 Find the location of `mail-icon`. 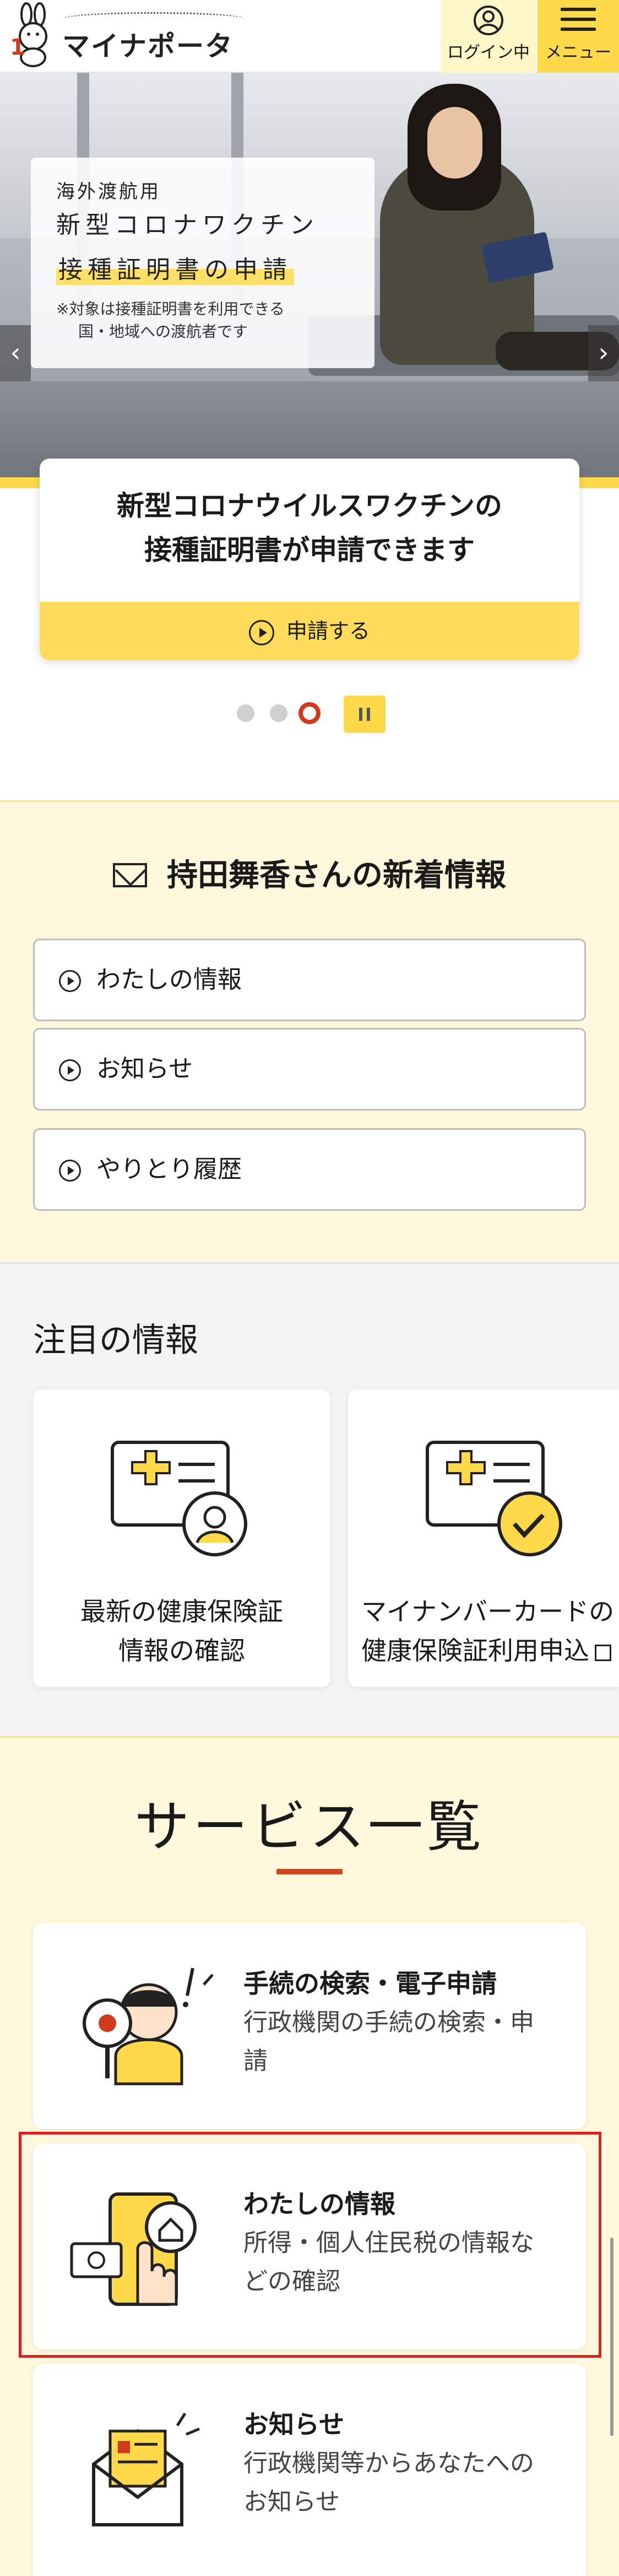

mail-icon is located at coordinates (130, 875).